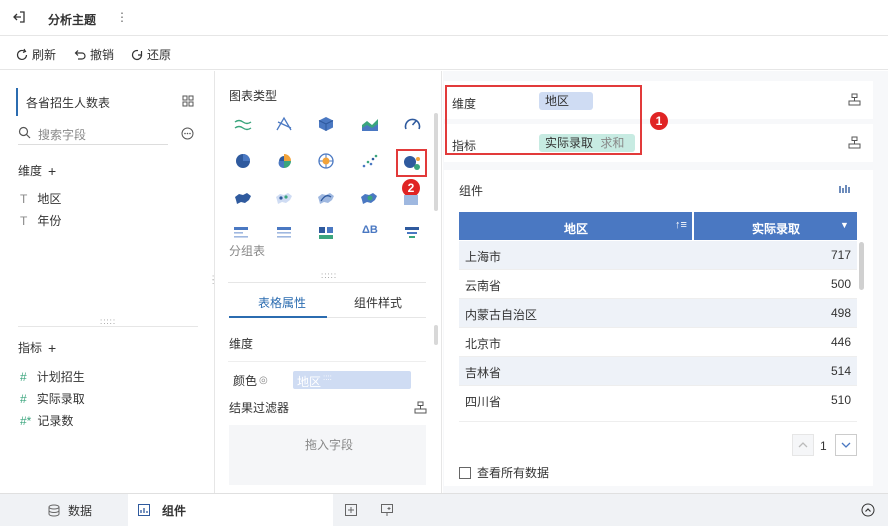 The height and width of the screenshot is (526, 888). What do you see at coordinates (284, 199) in the screenshot?
I see `point-map-icon` at bounding box center [284, 199].